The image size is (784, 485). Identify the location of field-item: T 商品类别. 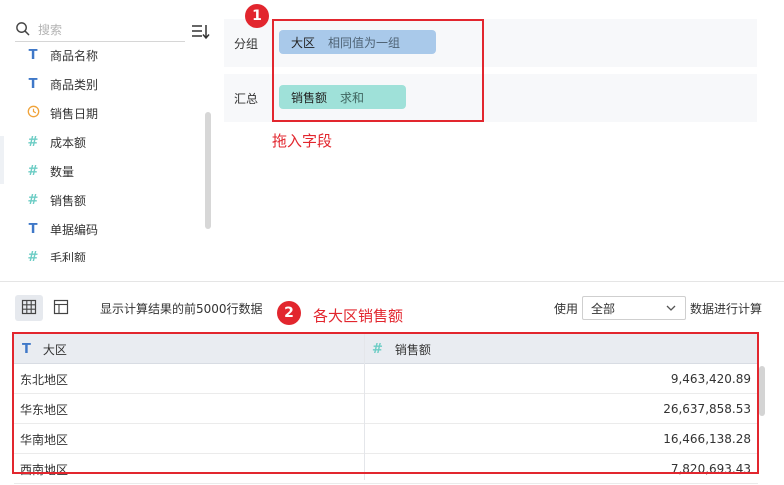
(100, 84).